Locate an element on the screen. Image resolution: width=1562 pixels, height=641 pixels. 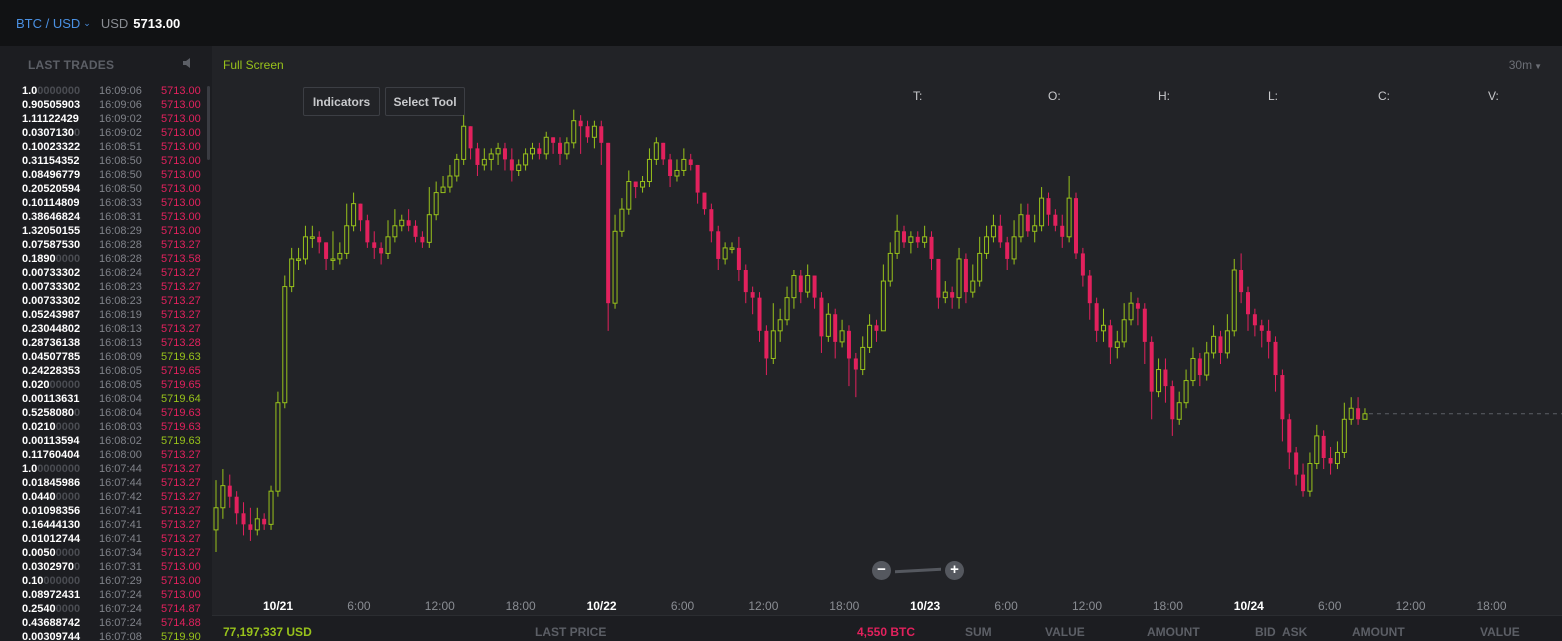
trade-time: 16:07:42 is located at coordinates (120, 497).